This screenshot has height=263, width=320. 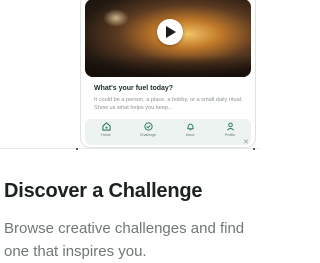 I want to click on tab-challenge-label: Challenge, so click(x=148, y=135).